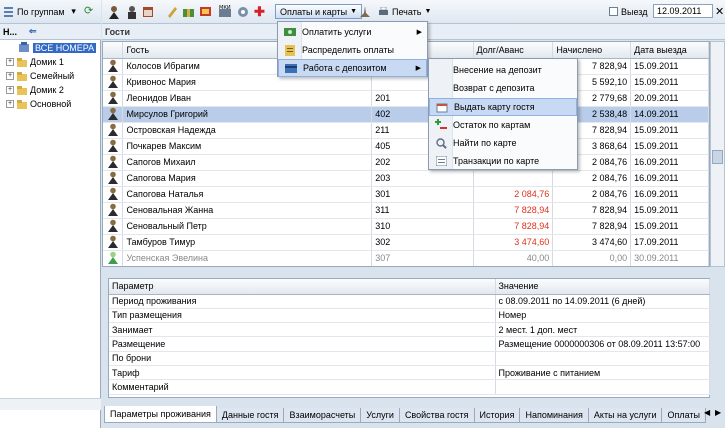  Describe the element at coordinates (247, 98) in the screenshot. I see `guest-name-cell: Леонидов Иван` at that location.